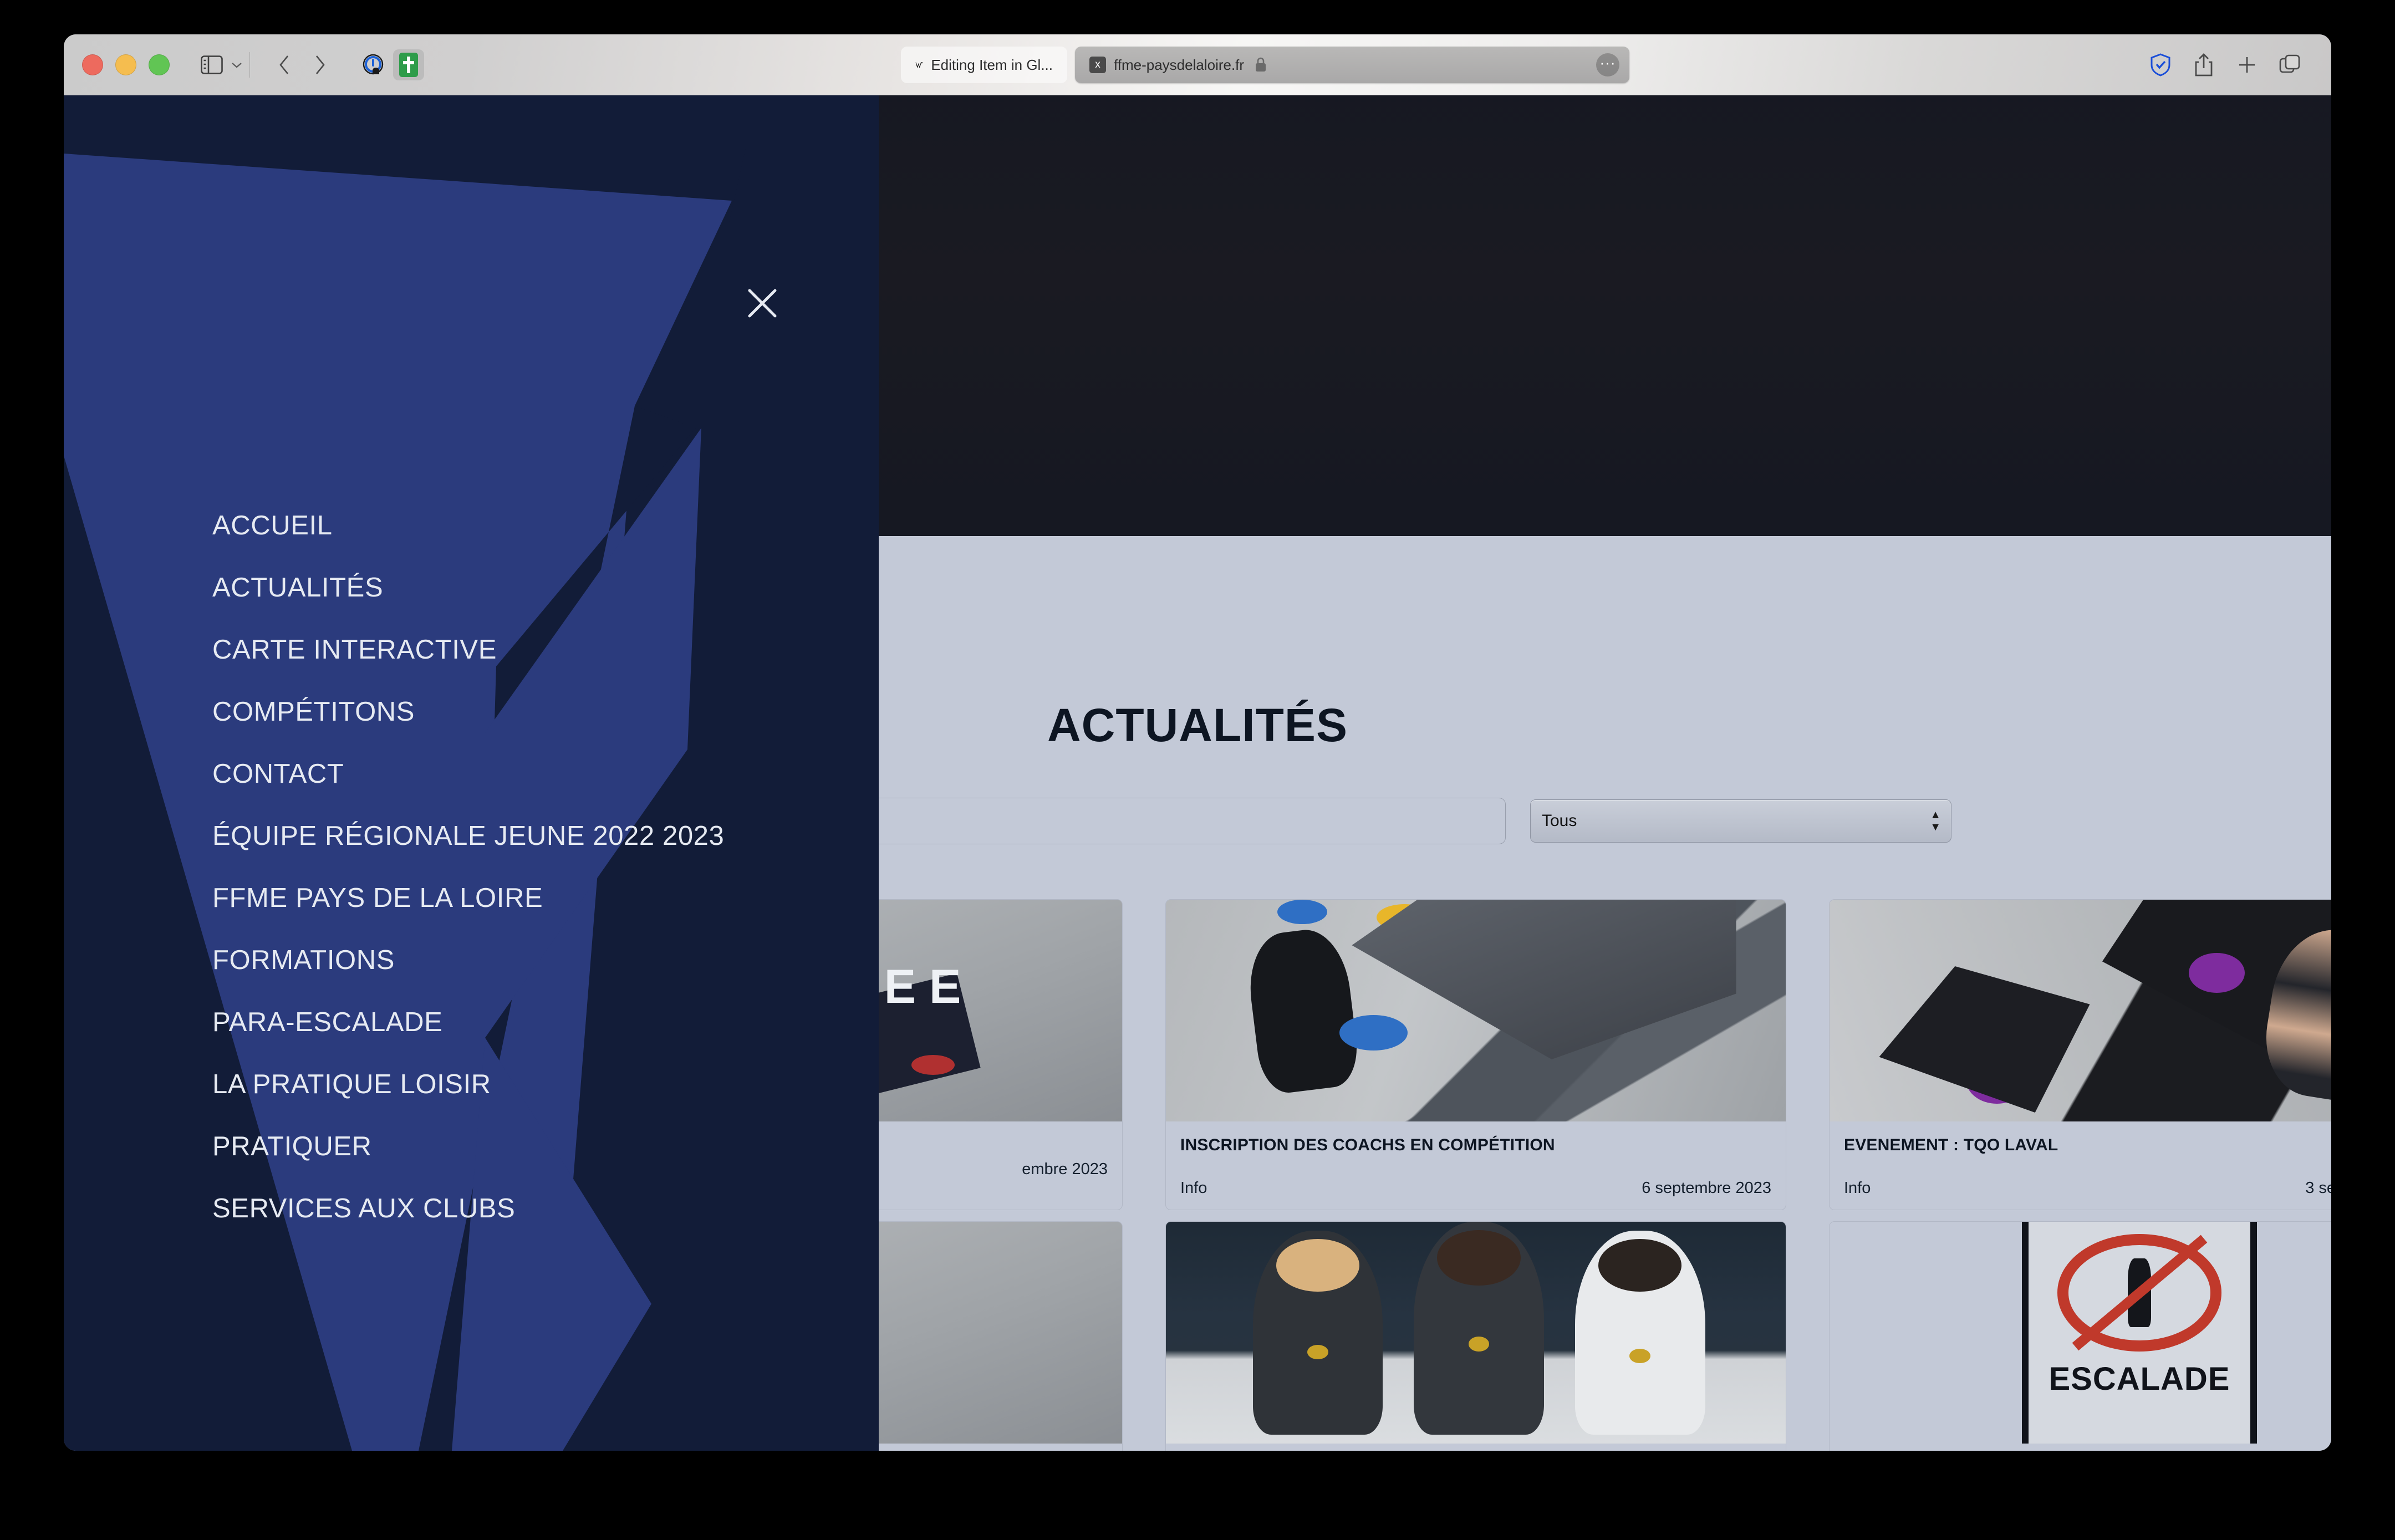  I want to click on minimize-window-button, so click(125, 64).